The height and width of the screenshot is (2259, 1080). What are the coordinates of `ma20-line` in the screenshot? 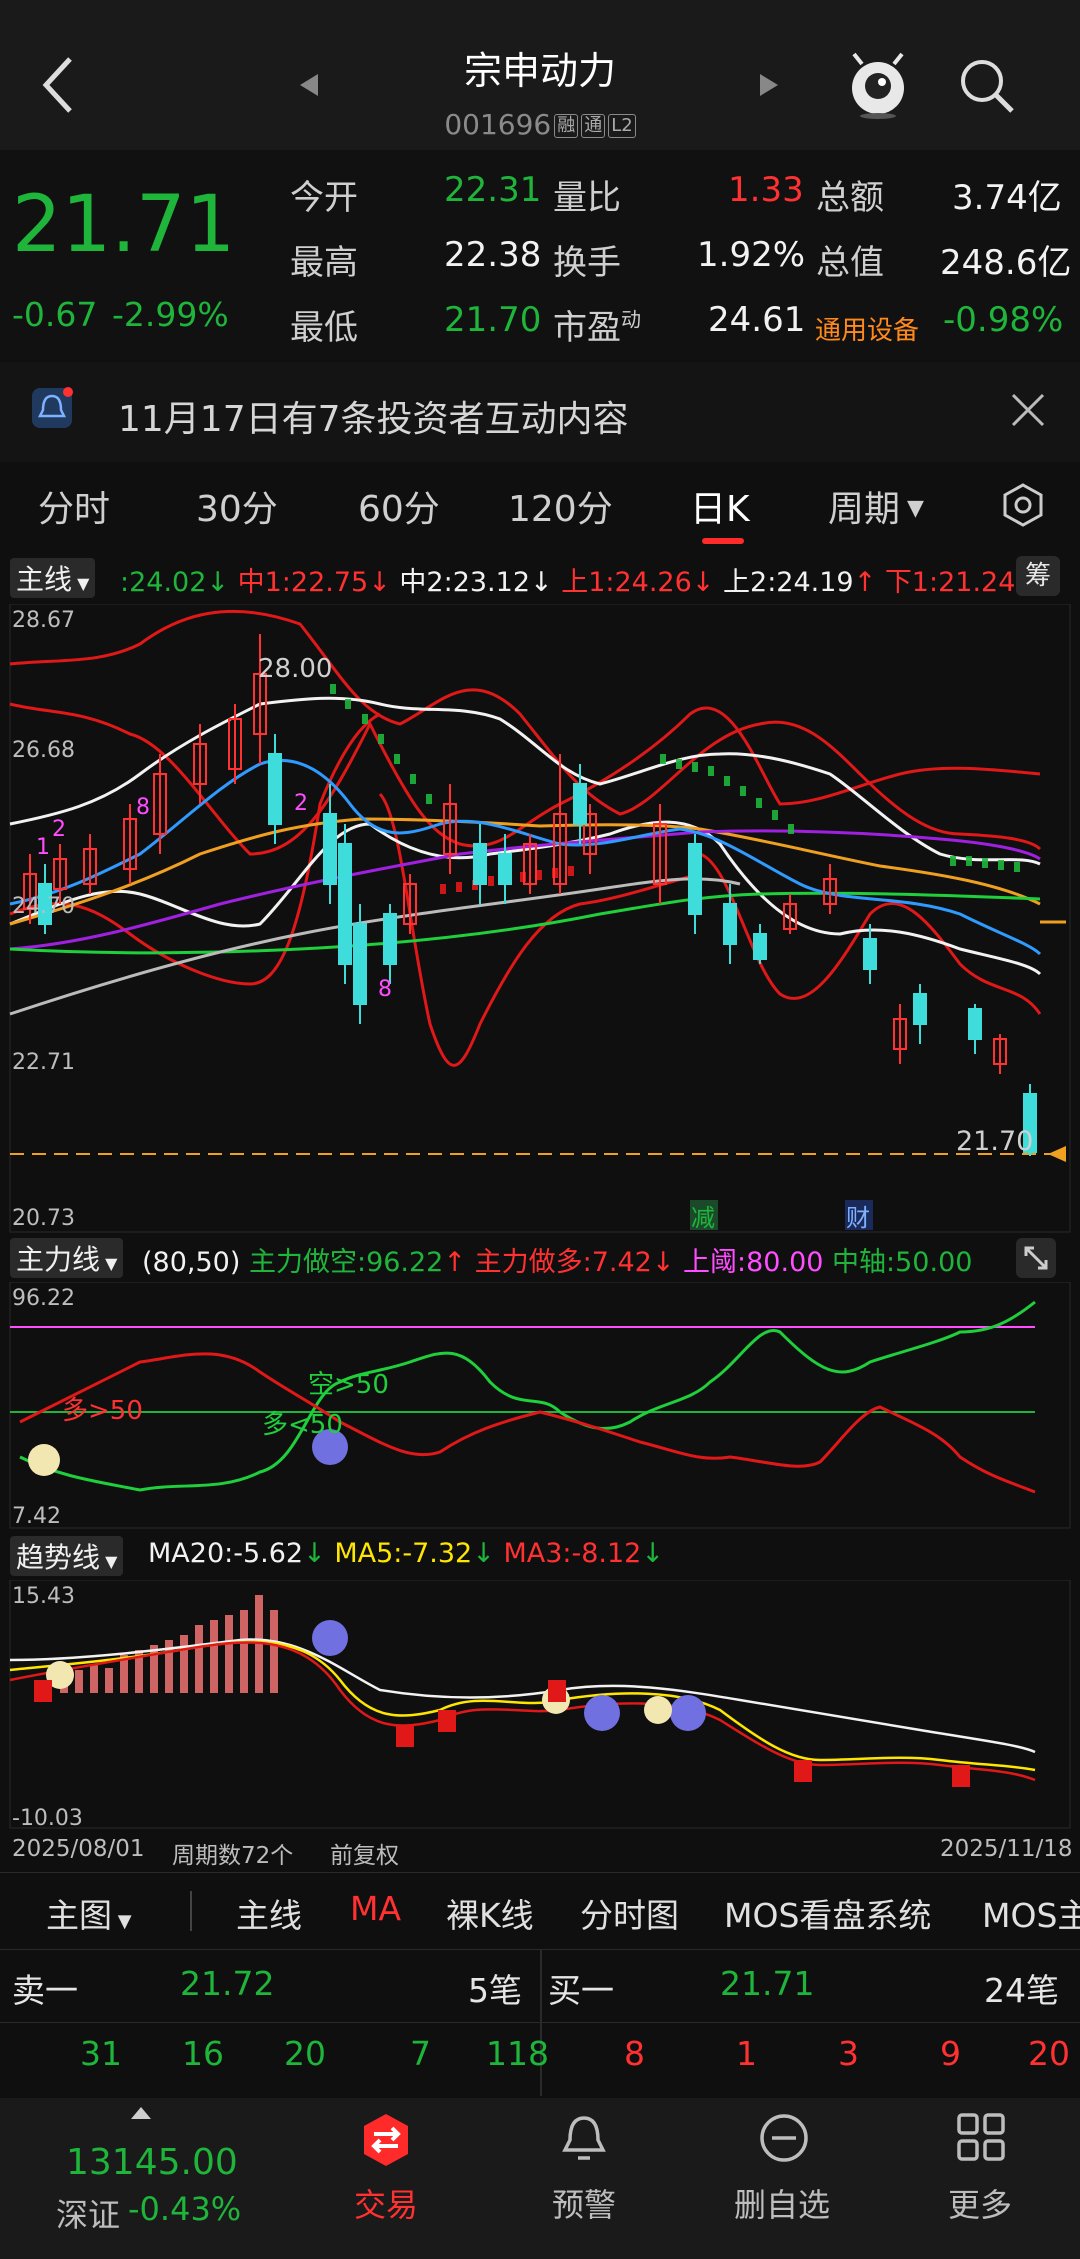 It's located at (522, 1696).